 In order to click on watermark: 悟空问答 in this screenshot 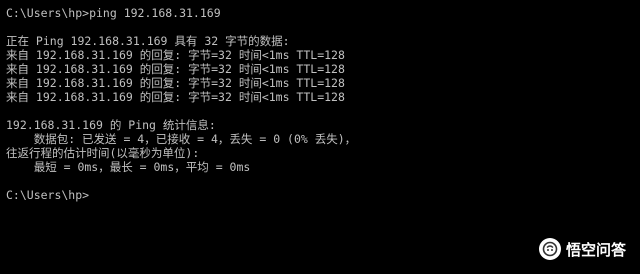, I will do `click(582, 249)`.